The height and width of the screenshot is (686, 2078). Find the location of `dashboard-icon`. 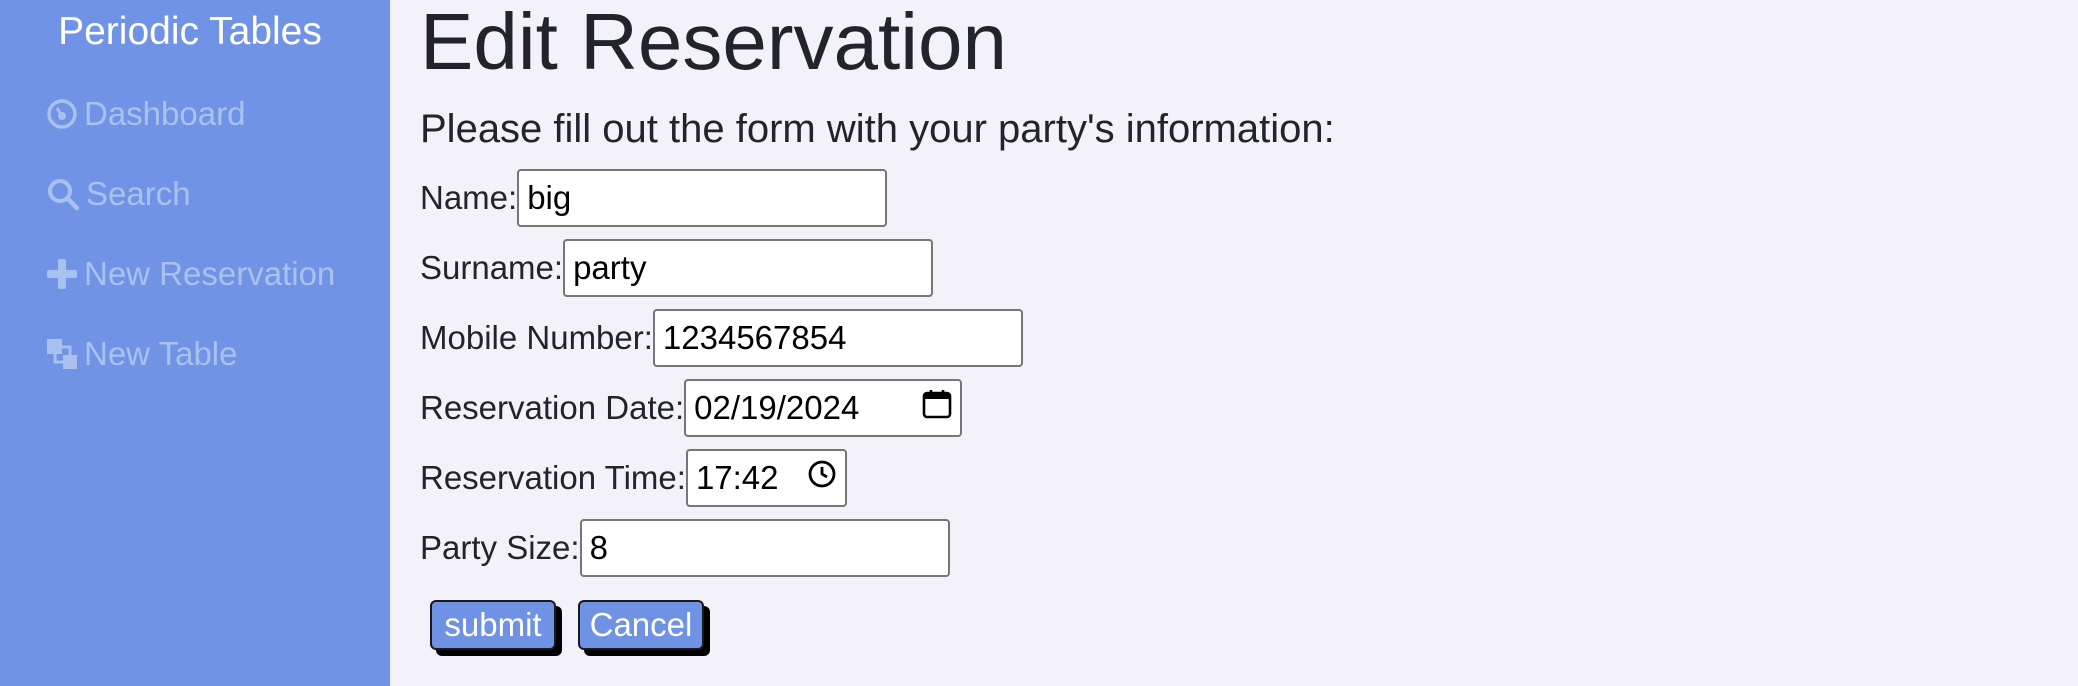

dashboard-icon is located at coordinates (65, 114).